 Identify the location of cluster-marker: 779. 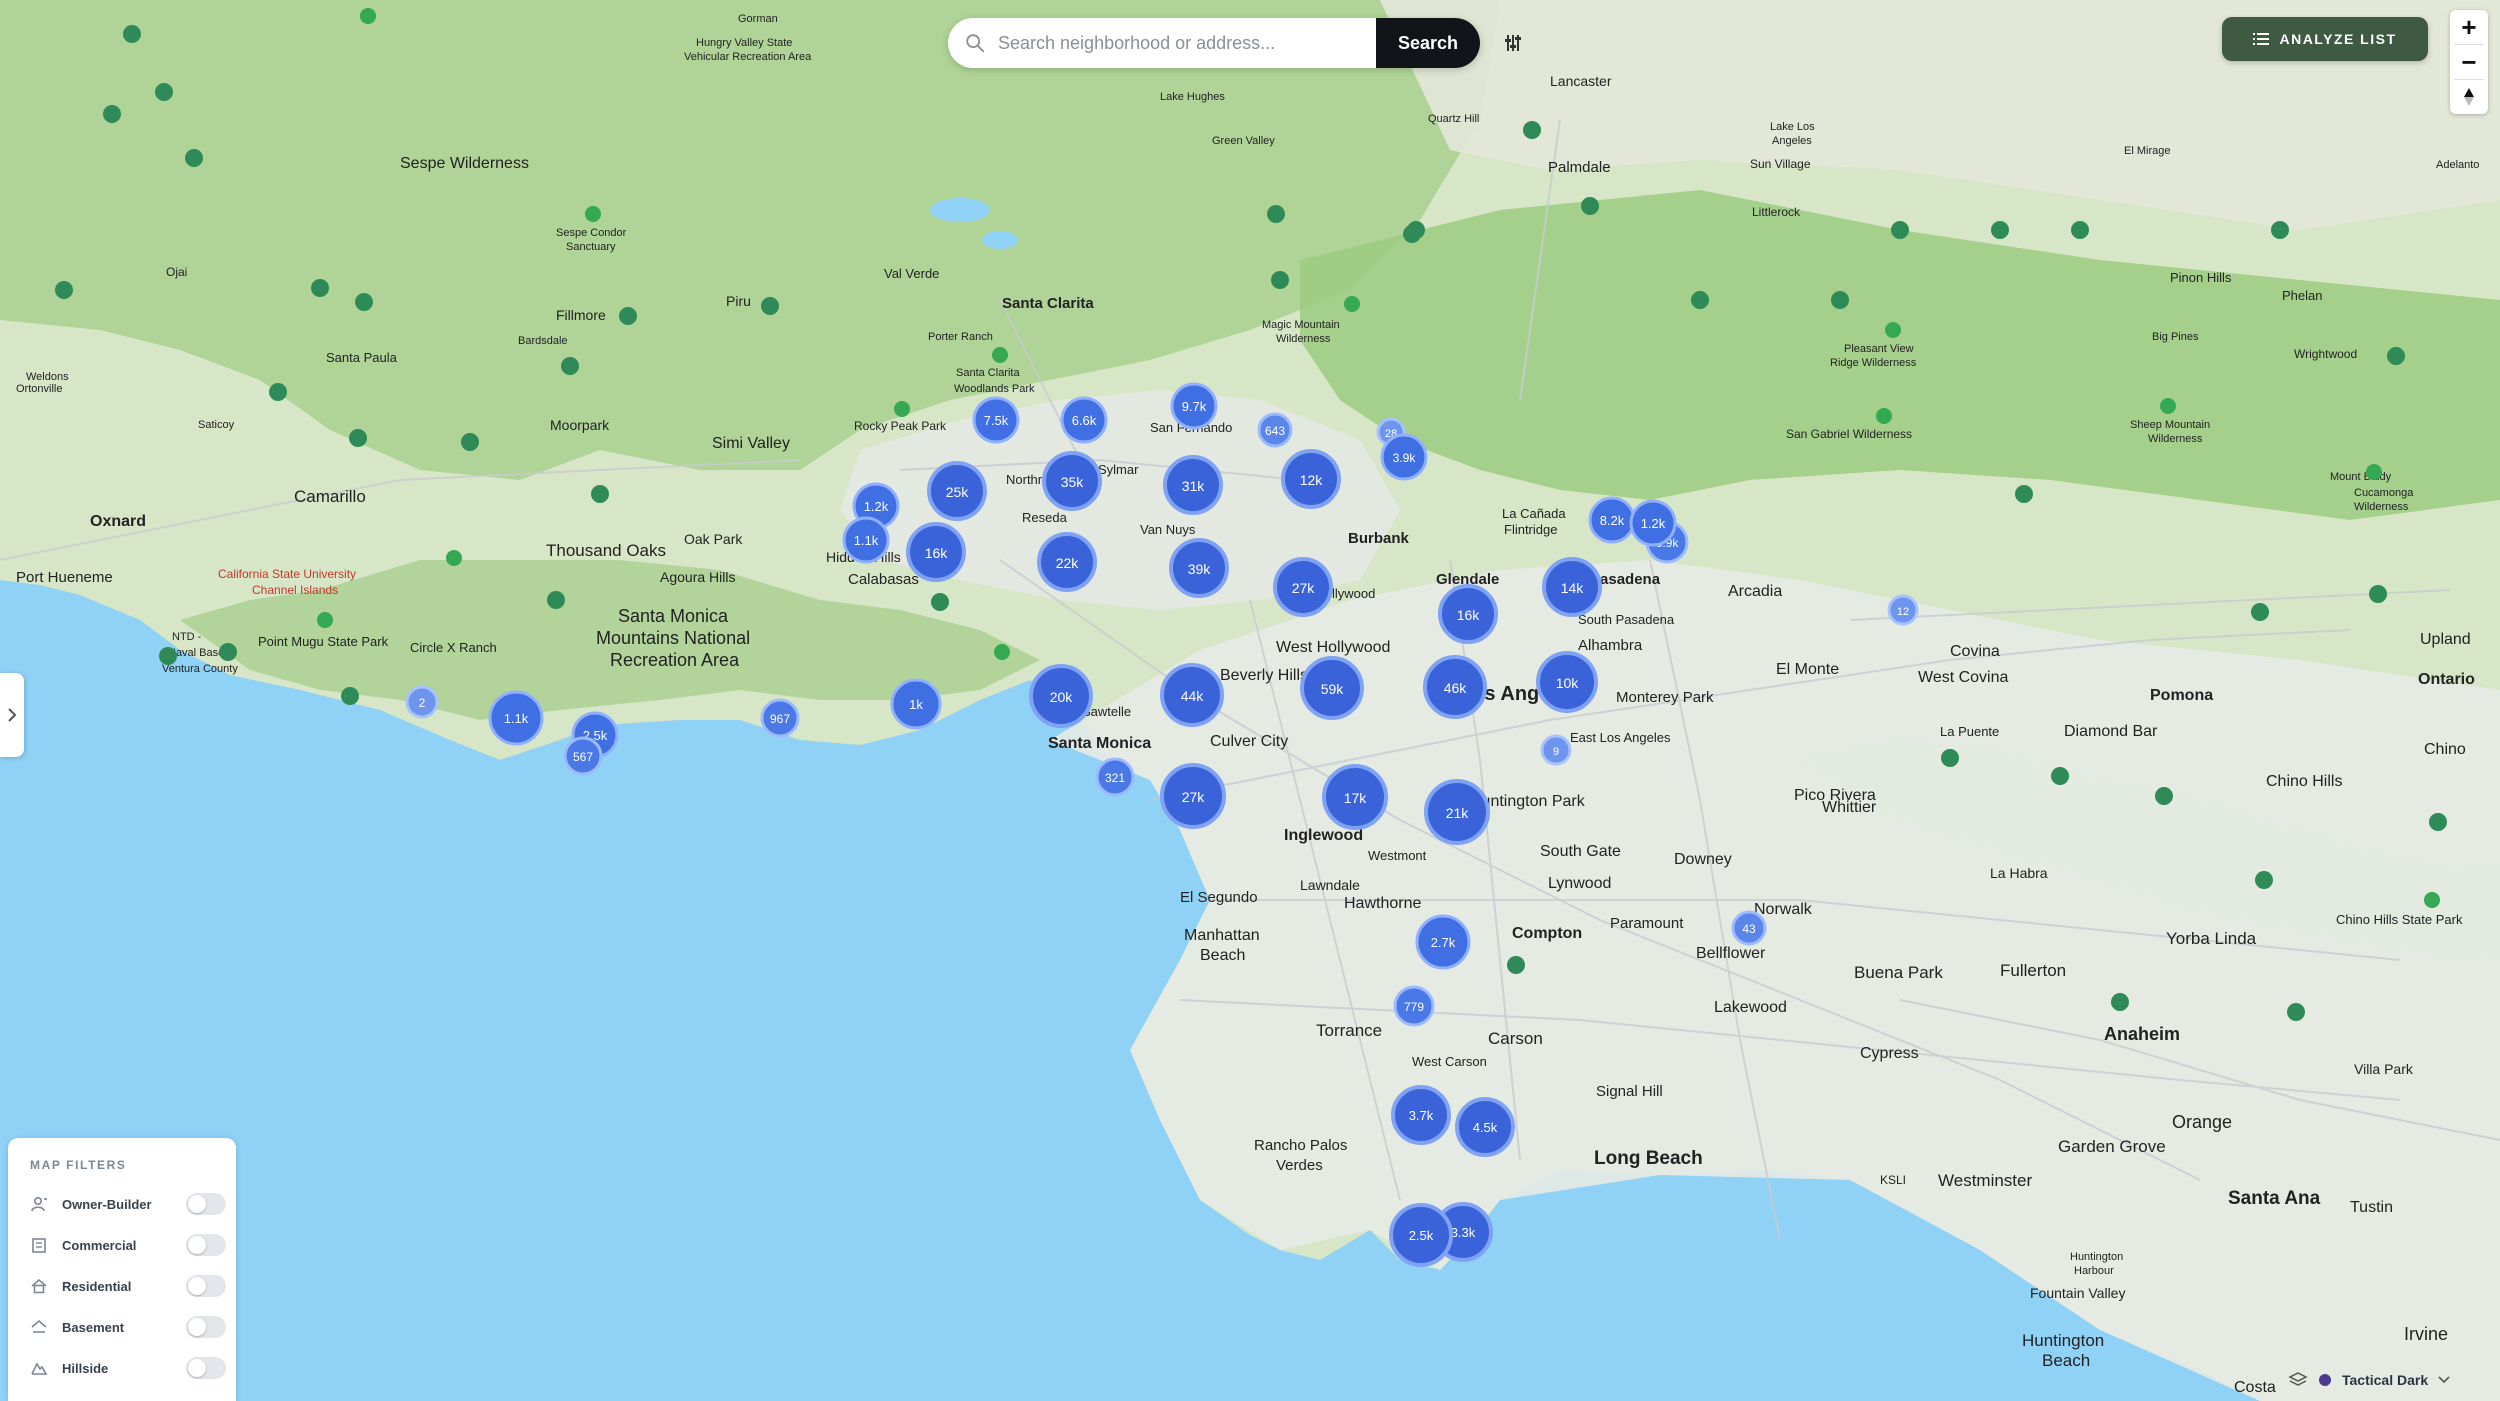
(1414, 1006).